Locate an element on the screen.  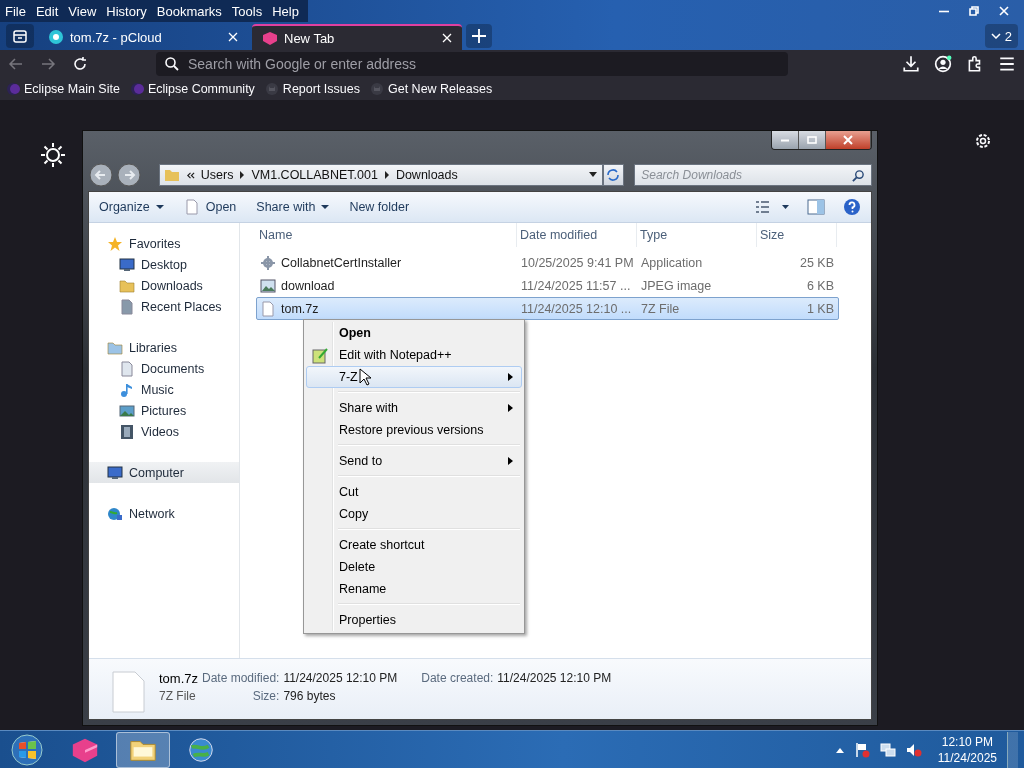
detail-label: Date modified: is located at coordinates (241, 679).